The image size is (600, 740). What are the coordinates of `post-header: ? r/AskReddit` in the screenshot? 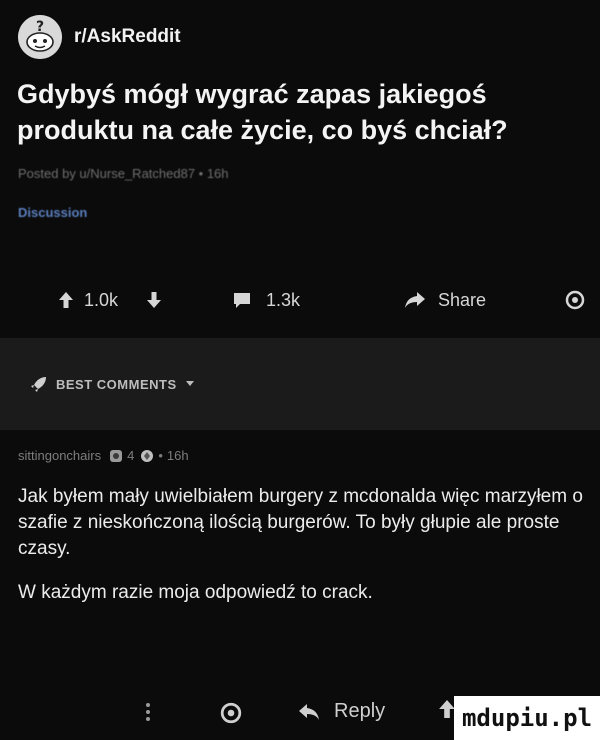 It's located at (99, 37).